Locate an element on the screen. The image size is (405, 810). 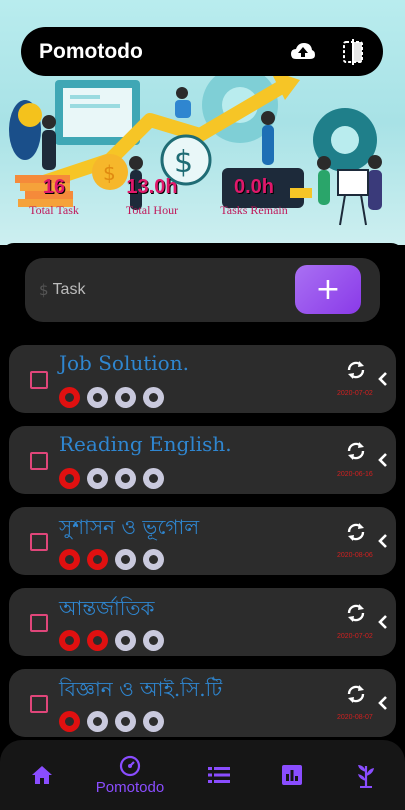
plant-icon is located at coordinates (366, 776).